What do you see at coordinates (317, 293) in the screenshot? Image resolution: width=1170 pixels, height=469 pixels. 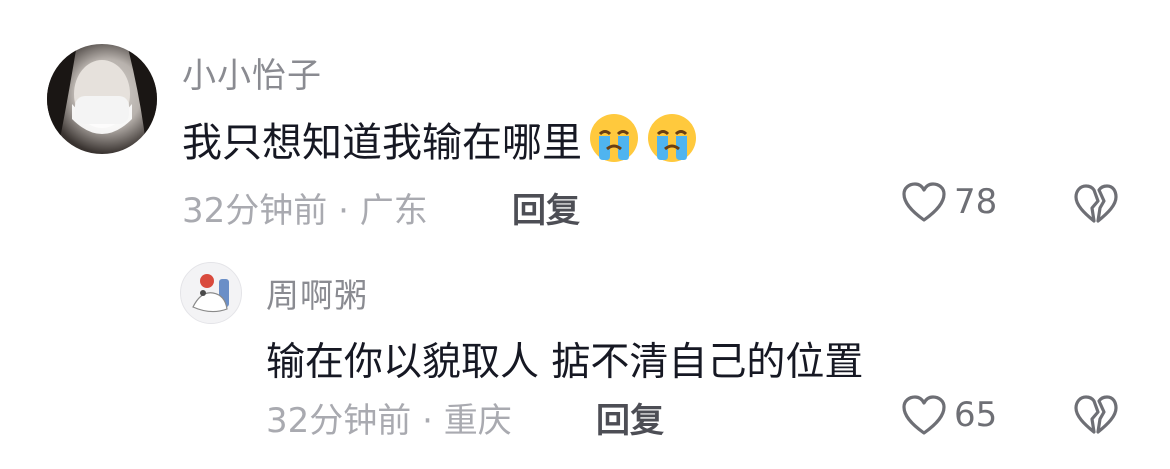 I see `username: 周啊粥` at bounding box center [317, 293].